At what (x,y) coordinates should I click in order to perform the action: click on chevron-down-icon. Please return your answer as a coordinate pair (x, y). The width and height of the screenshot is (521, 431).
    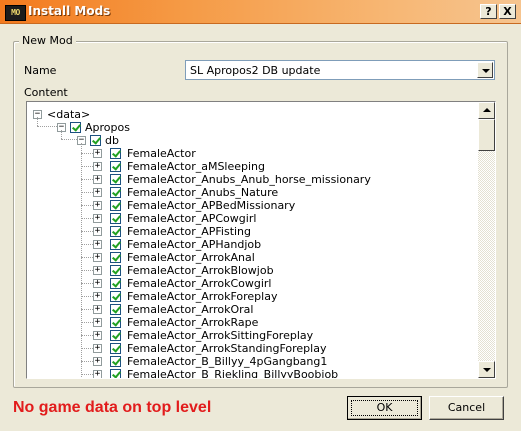
    Looking at the image, I should click on (485, 70).